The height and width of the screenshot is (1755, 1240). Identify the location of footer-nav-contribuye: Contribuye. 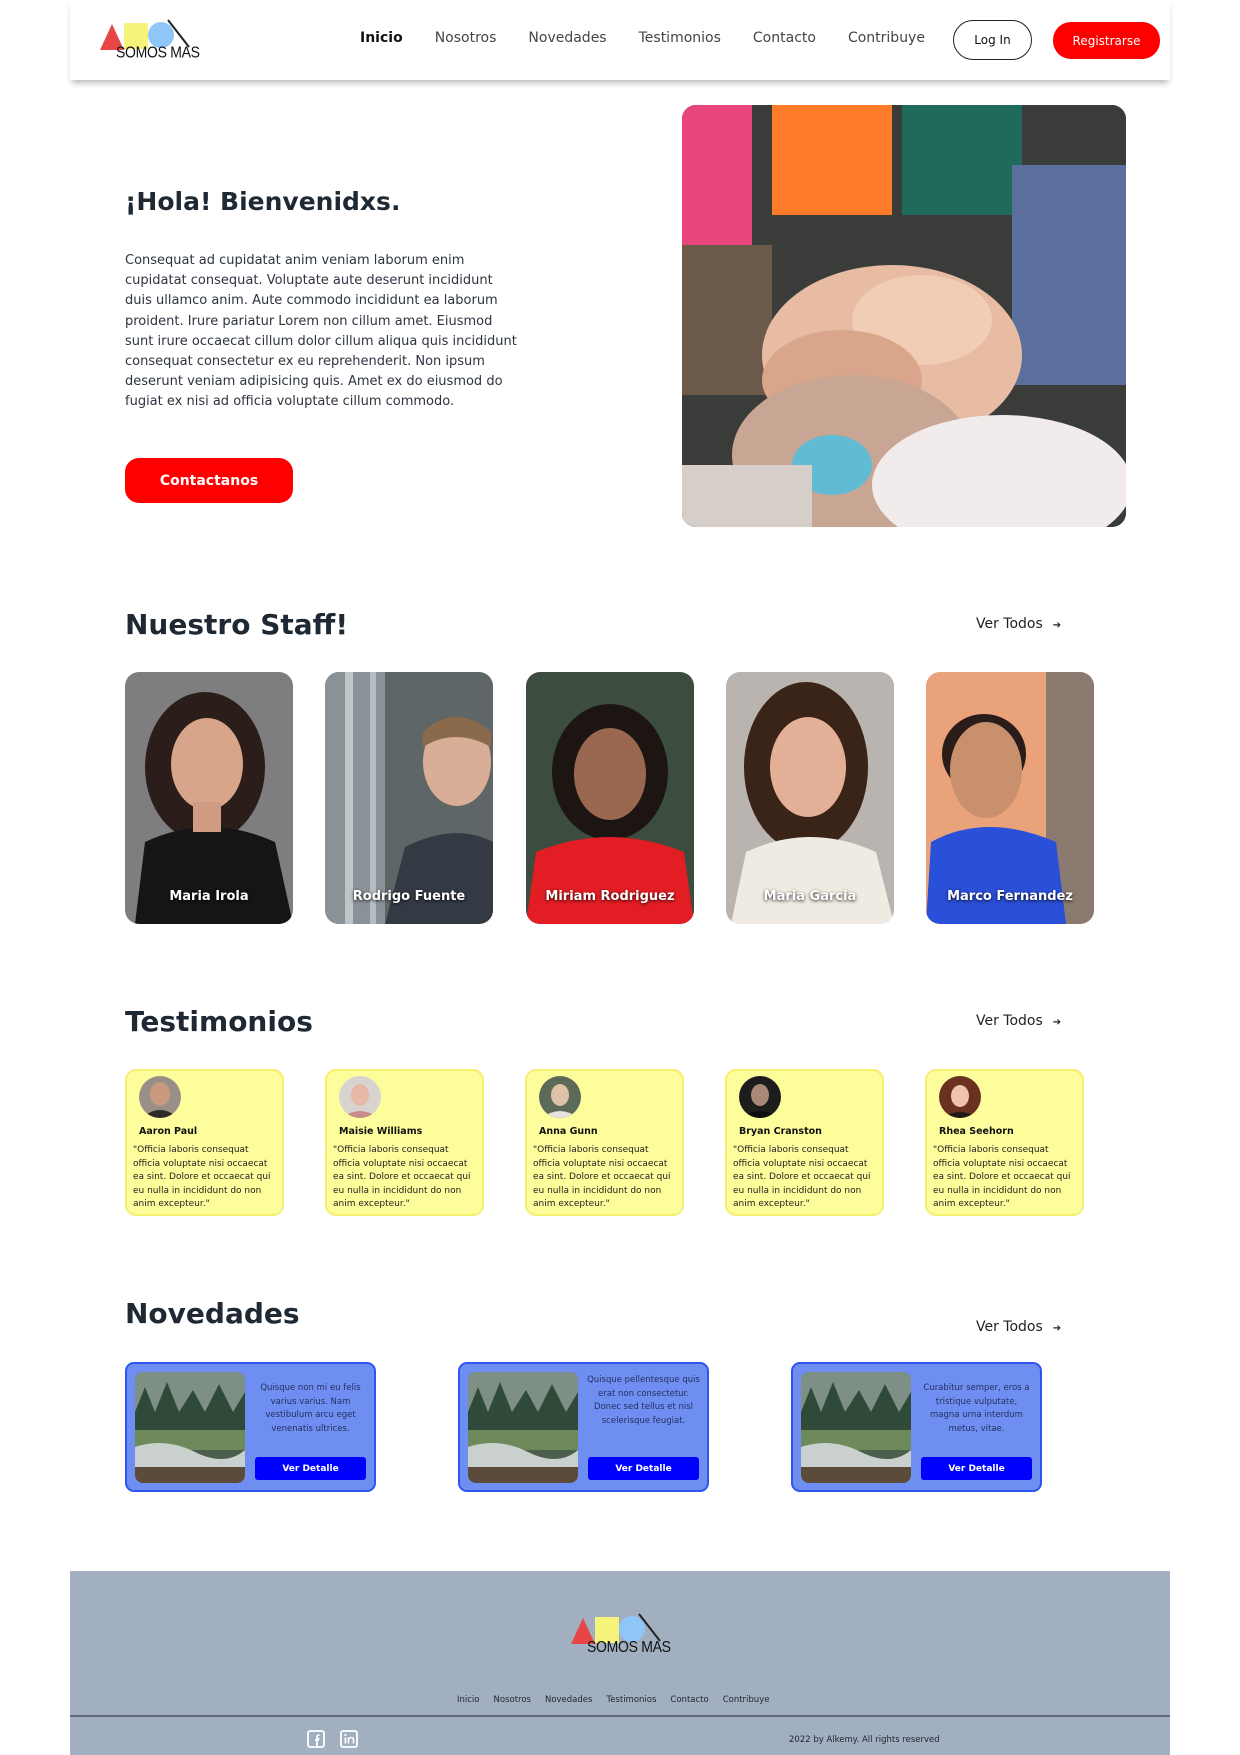
(746, 1700).